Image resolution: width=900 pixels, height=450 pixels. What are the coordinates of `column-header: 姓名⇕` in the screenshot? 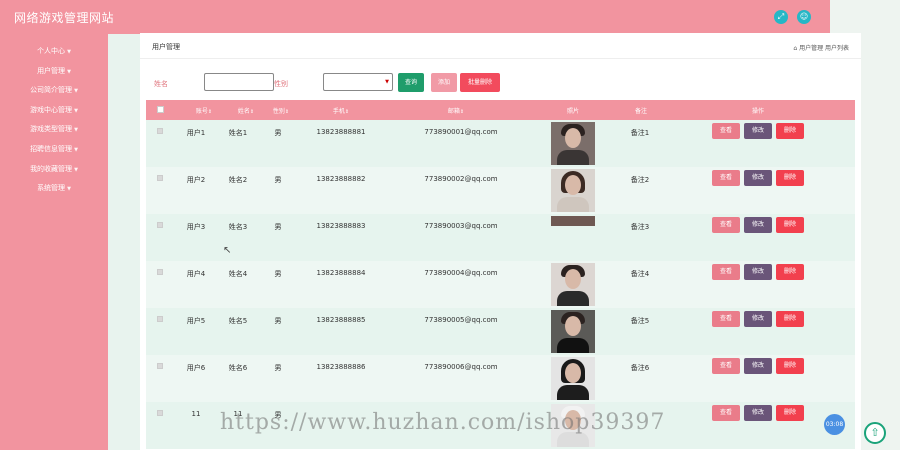 It's located at (246, 110).